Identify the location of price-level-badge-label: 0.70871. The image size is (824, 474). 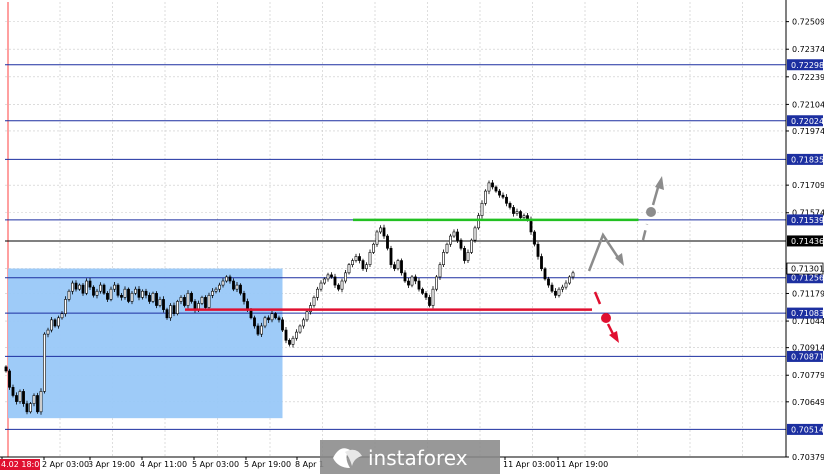
(807, 356).